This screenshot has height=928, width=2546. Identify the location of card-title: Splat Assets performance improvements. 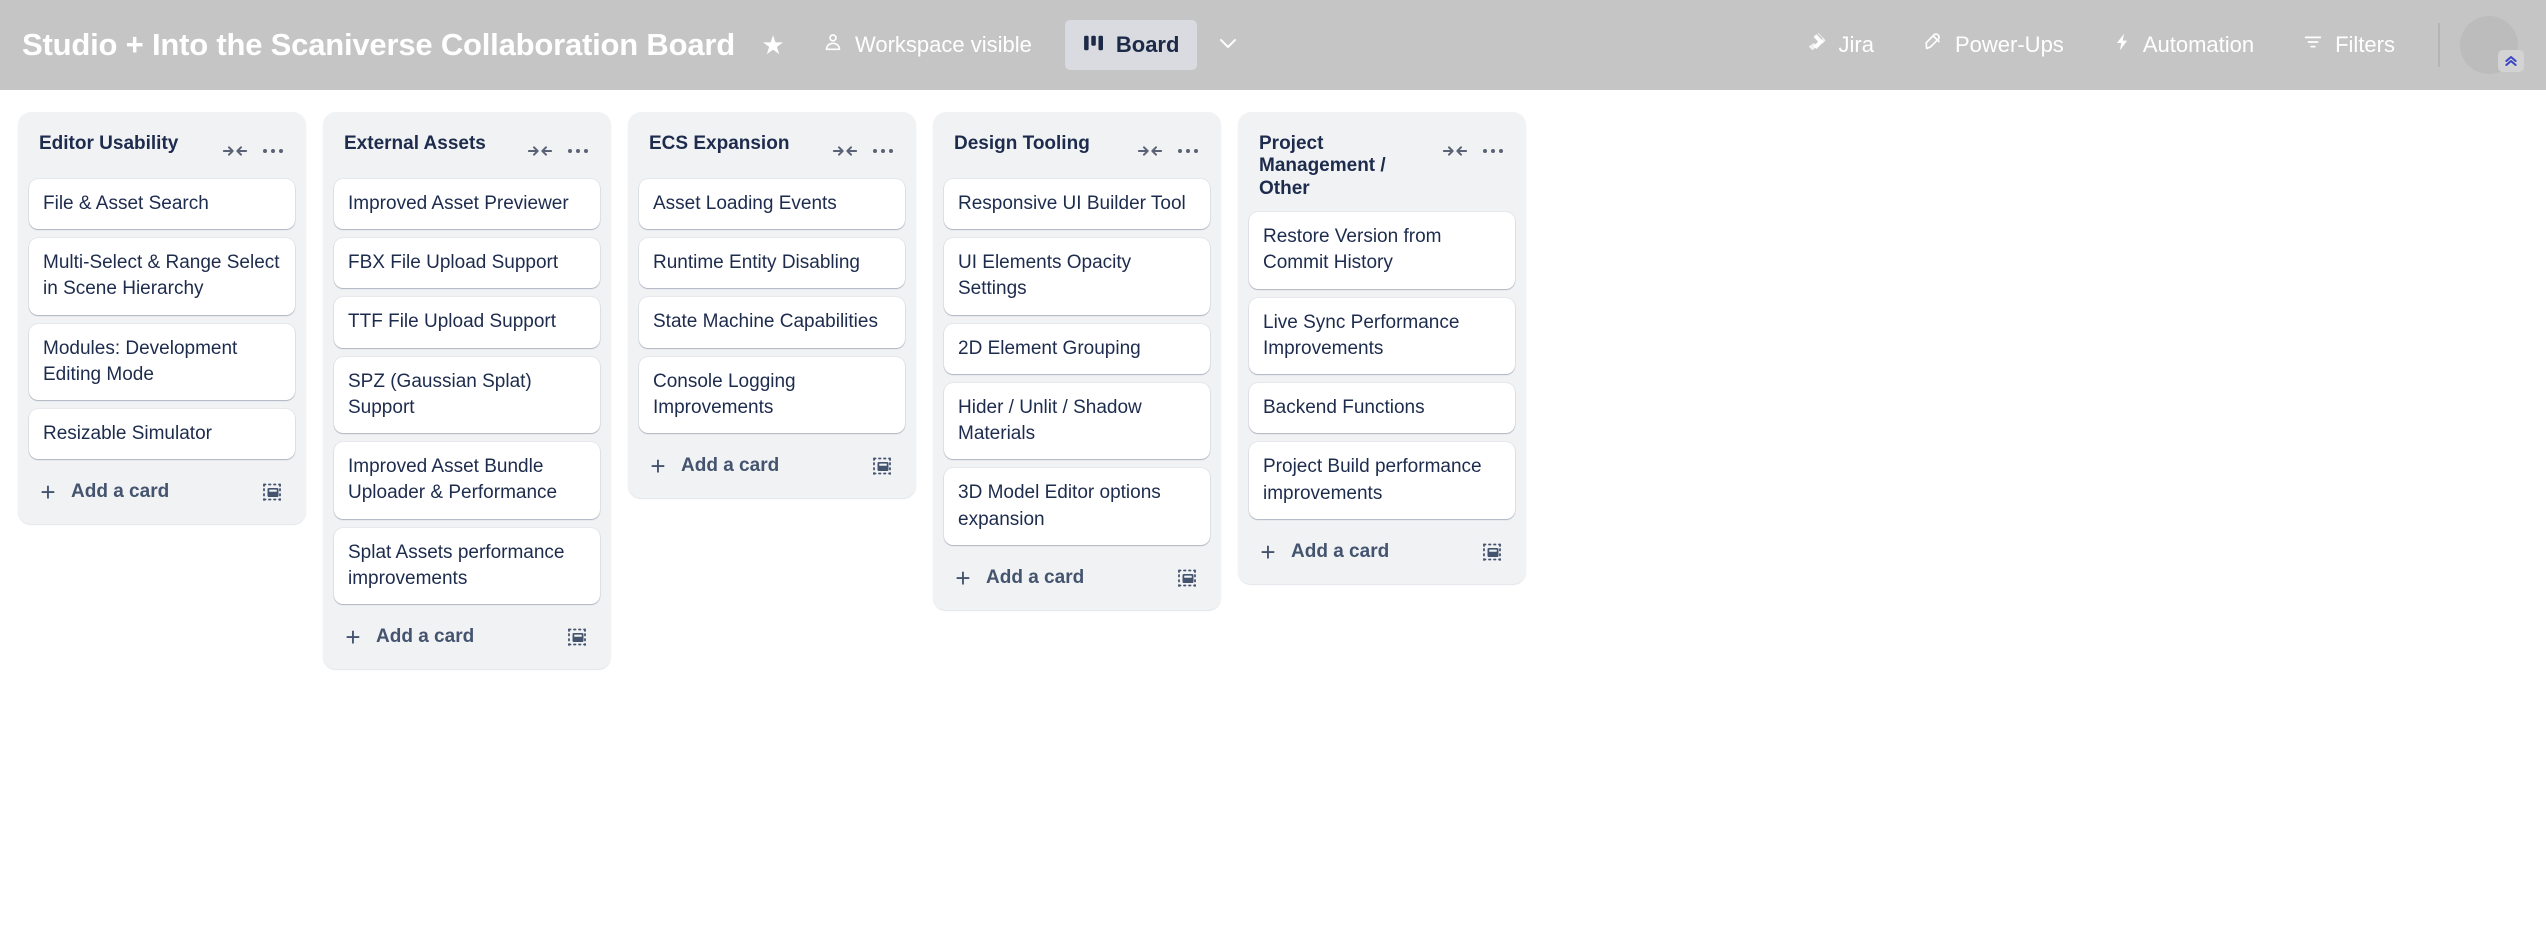
(456, 565).